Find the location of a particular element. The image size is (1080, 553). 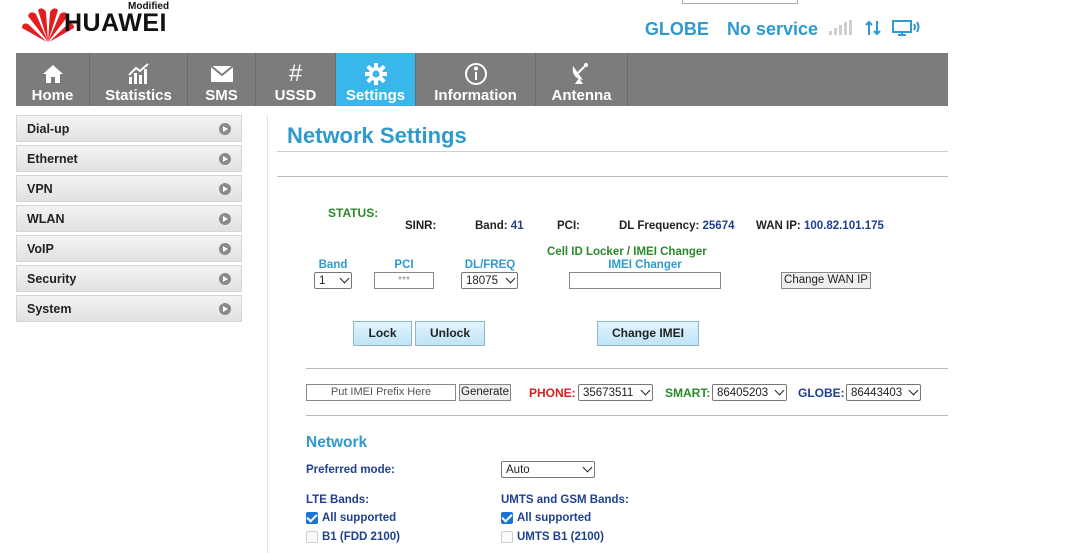

preferred-mode-select: Auto is located at coordinates (548, 469).